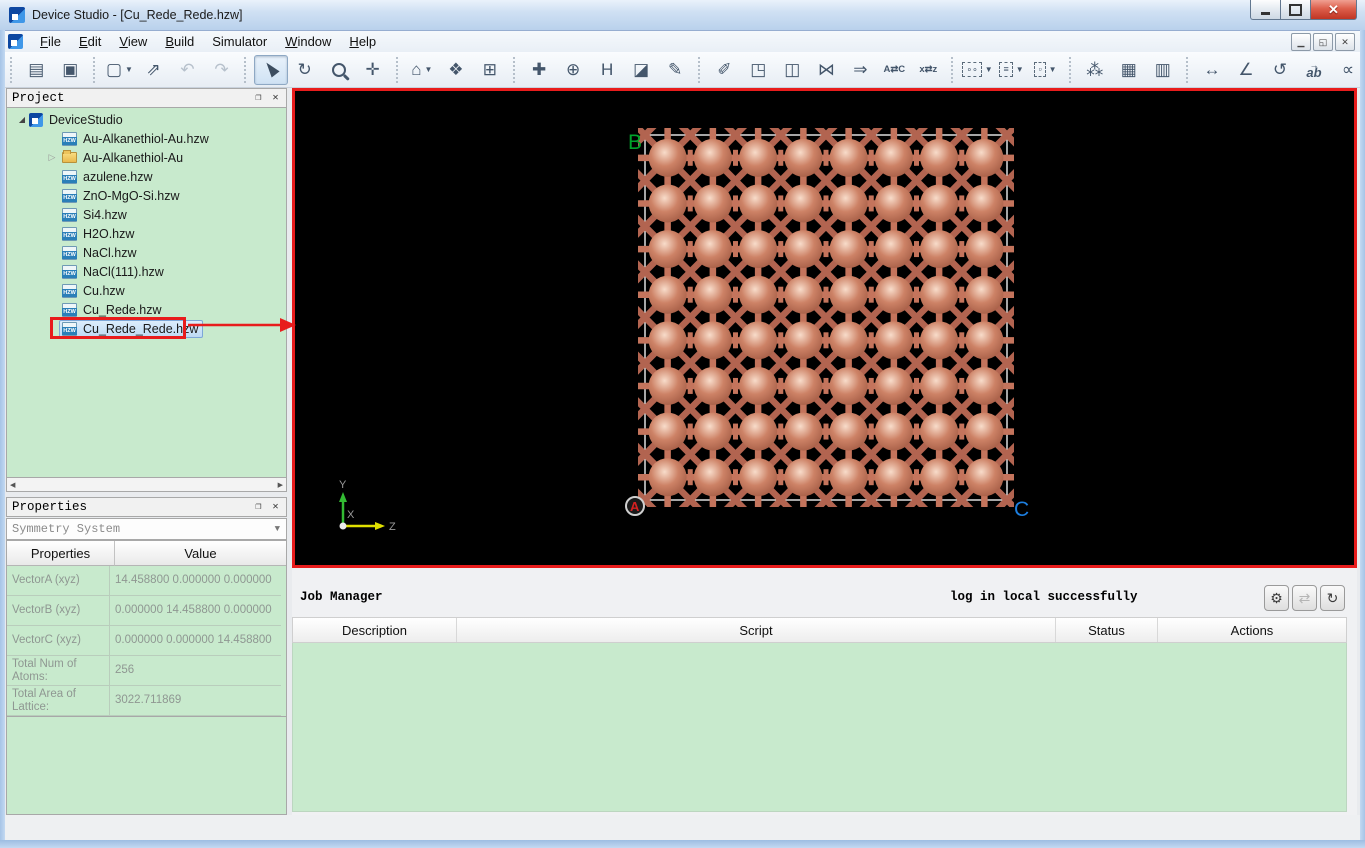 The height and width of the screenshot is (848, 1365). What do you see at coordinates (682, 15) in the screenshot?
I see `title-bar: Device Studio - [Cu_Rede_Rede.hzw] ✕` at bounding box center [682, 15].